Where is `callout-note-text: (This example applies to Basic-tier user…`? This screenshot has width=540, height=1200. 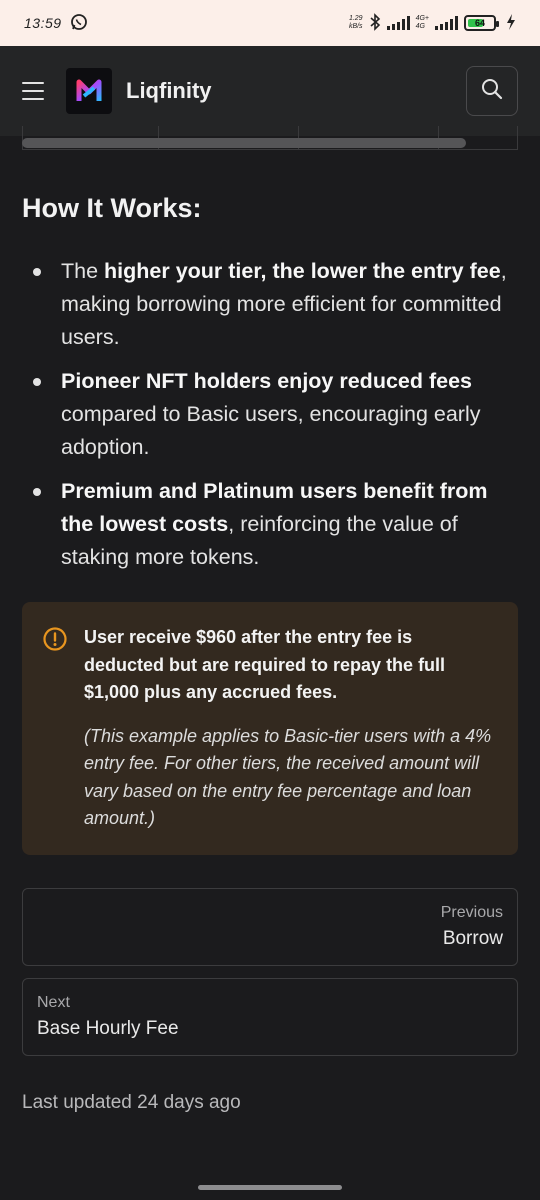 callout-note-text: (This example applies to Basic-tier user… is located at coordinates (288, 777).